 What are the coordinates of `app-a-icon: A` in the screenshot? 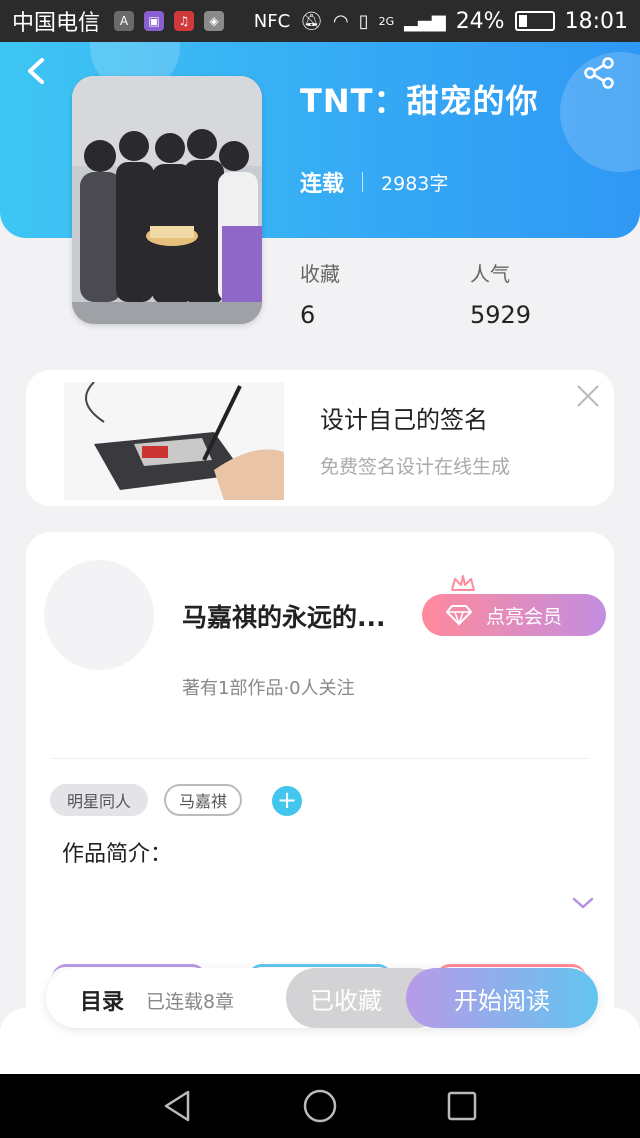 It's located at (124, 21).